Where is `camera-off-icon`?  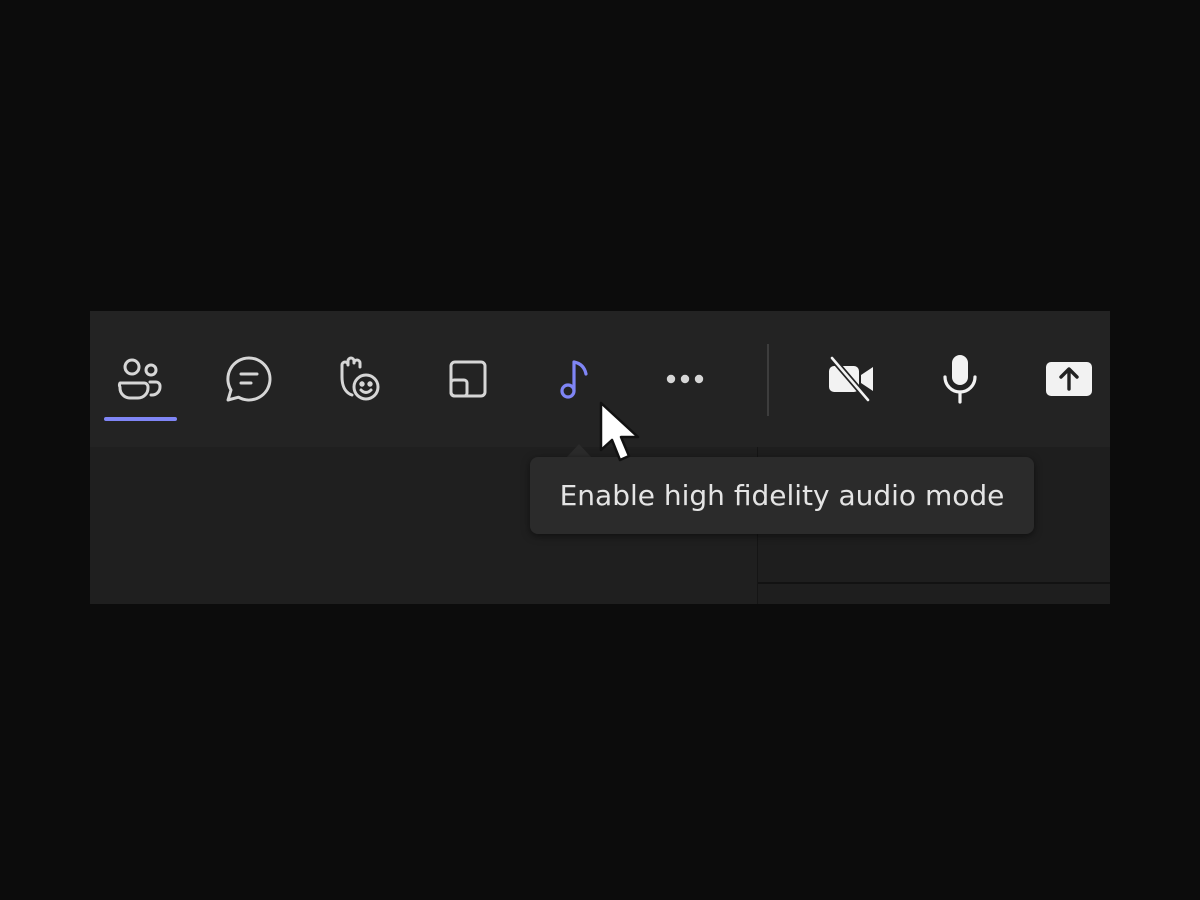
camera-off-icon is located at coordinates (851, 379).